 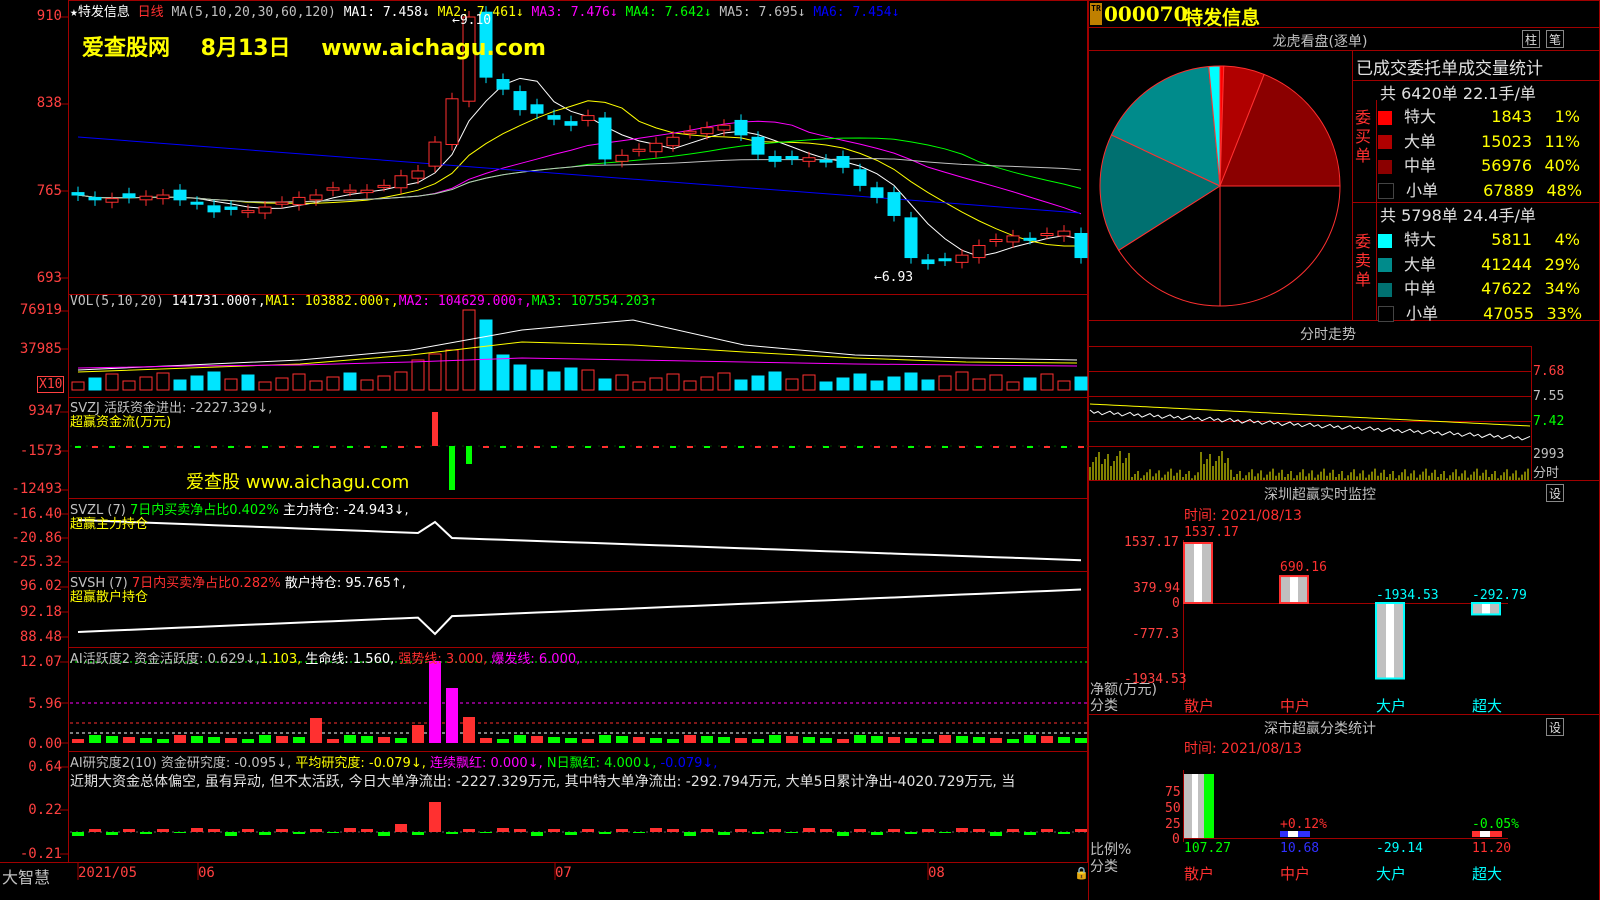 What do you see at coordinates (1562, 288) in the screenshot?
I see `row-percent: 34%` at bounding box center [1562, 288].